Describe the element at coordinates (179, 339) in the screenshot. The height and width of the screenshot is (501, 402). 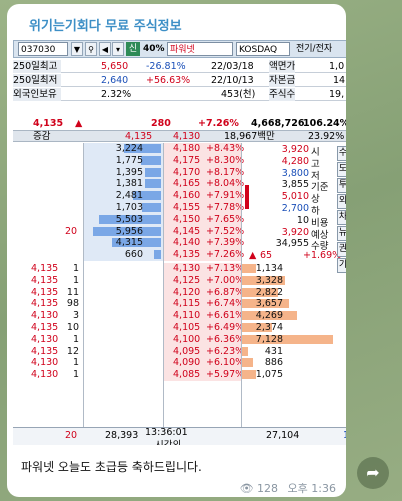
I see `buy-row: 4,130 1 4,100 +6.36% 7,128` at that location.